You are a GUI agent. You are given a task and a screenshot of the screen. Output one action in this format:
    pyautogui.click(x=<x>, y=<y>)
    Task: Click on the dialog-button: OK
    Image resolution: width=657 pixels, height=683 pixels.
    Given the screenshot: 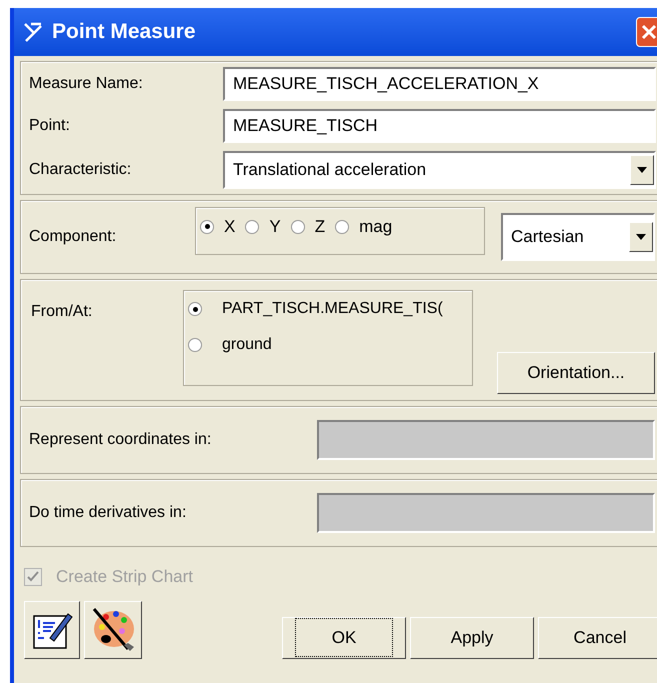 What is the action you would take?
    pyautogui.click(x=344, y=637)
    